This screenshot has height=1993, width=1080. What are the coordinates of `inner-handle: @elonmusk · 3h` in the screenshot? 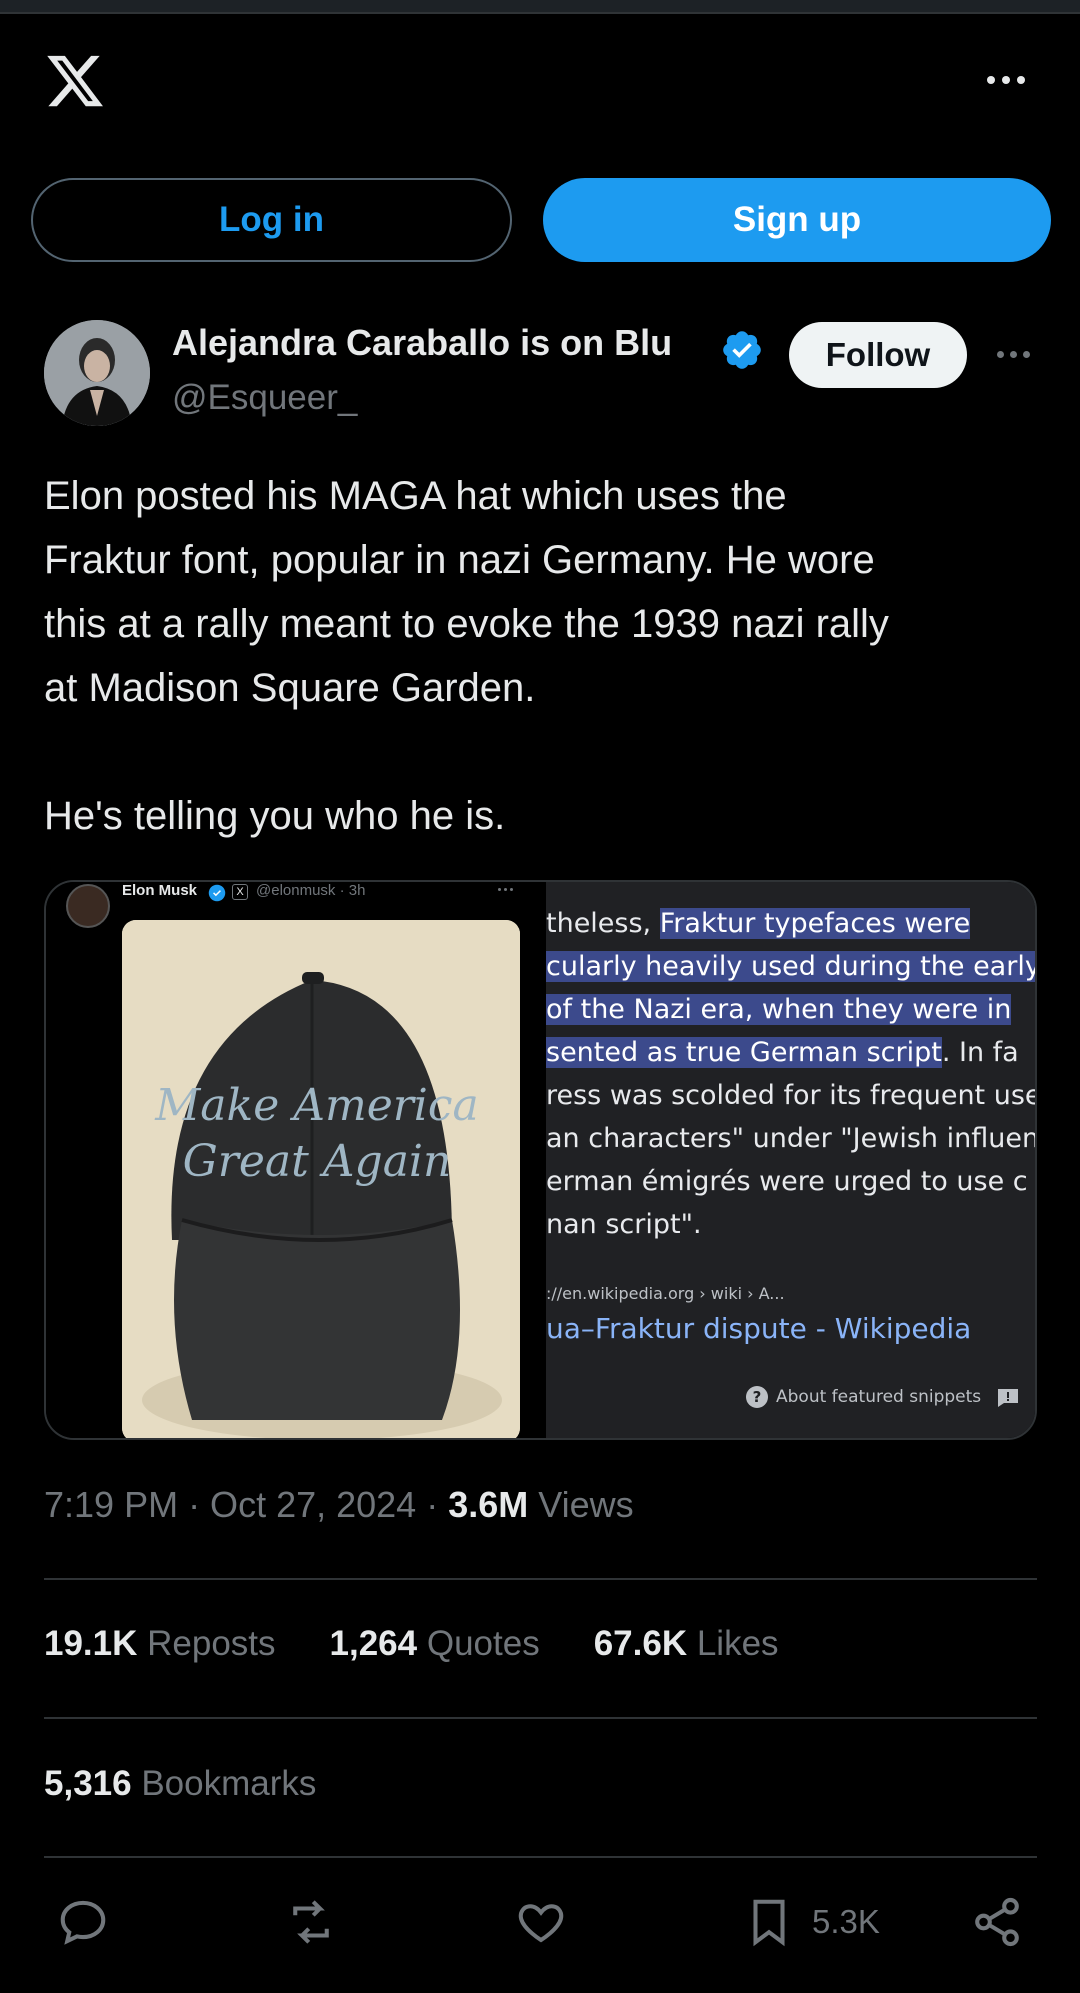 It's located at (311, 890).